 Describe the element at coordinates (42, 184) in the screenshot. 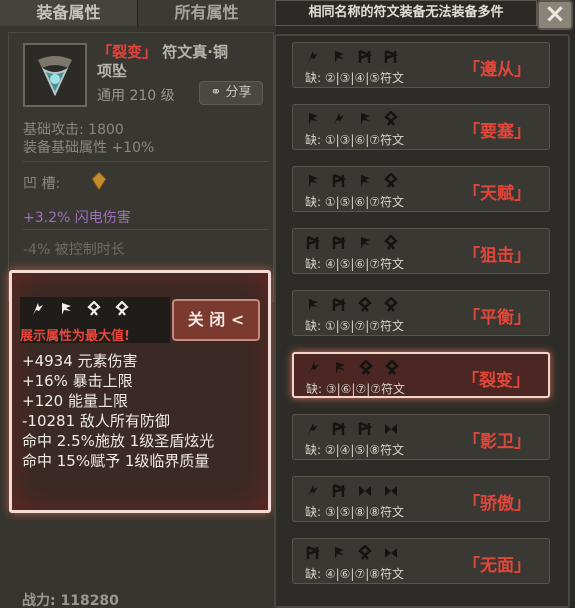

I see `slot-label: 凹 槽:` at that location.